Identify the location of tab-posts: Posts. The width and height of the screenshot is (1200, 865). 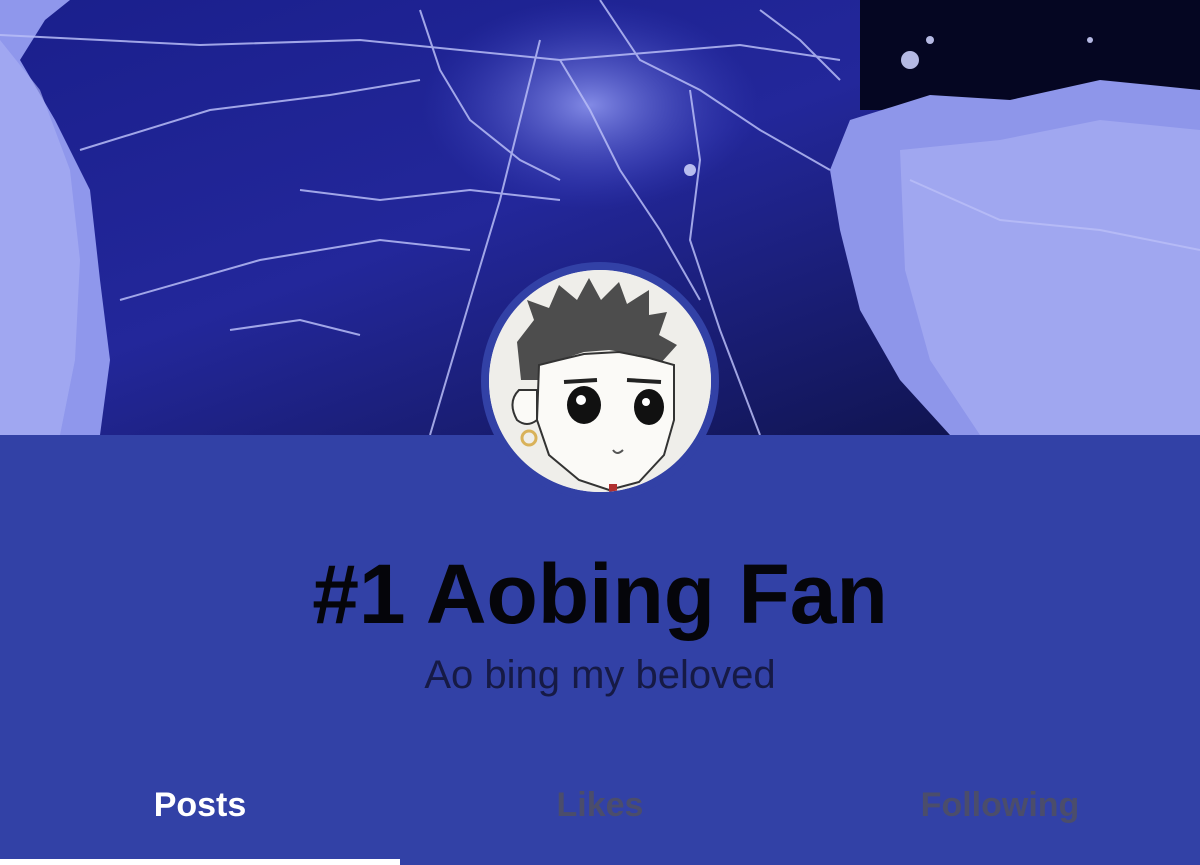
(200, 812).